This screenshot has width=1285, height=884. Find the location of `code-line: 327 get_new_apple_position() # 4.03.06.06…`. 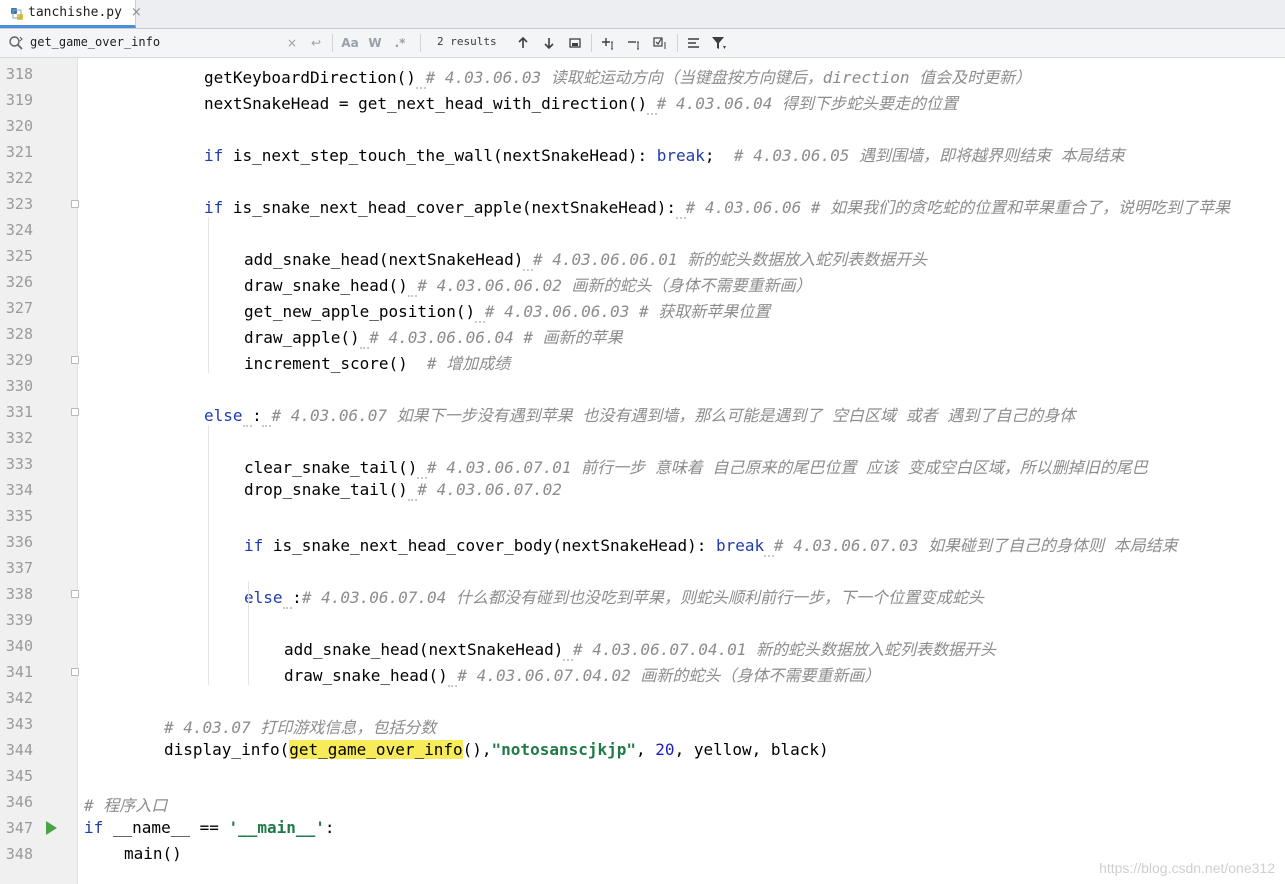

code-line: 327 get_new_apple_position() # 4.03.06.06… is located at coordinates (642, 309).